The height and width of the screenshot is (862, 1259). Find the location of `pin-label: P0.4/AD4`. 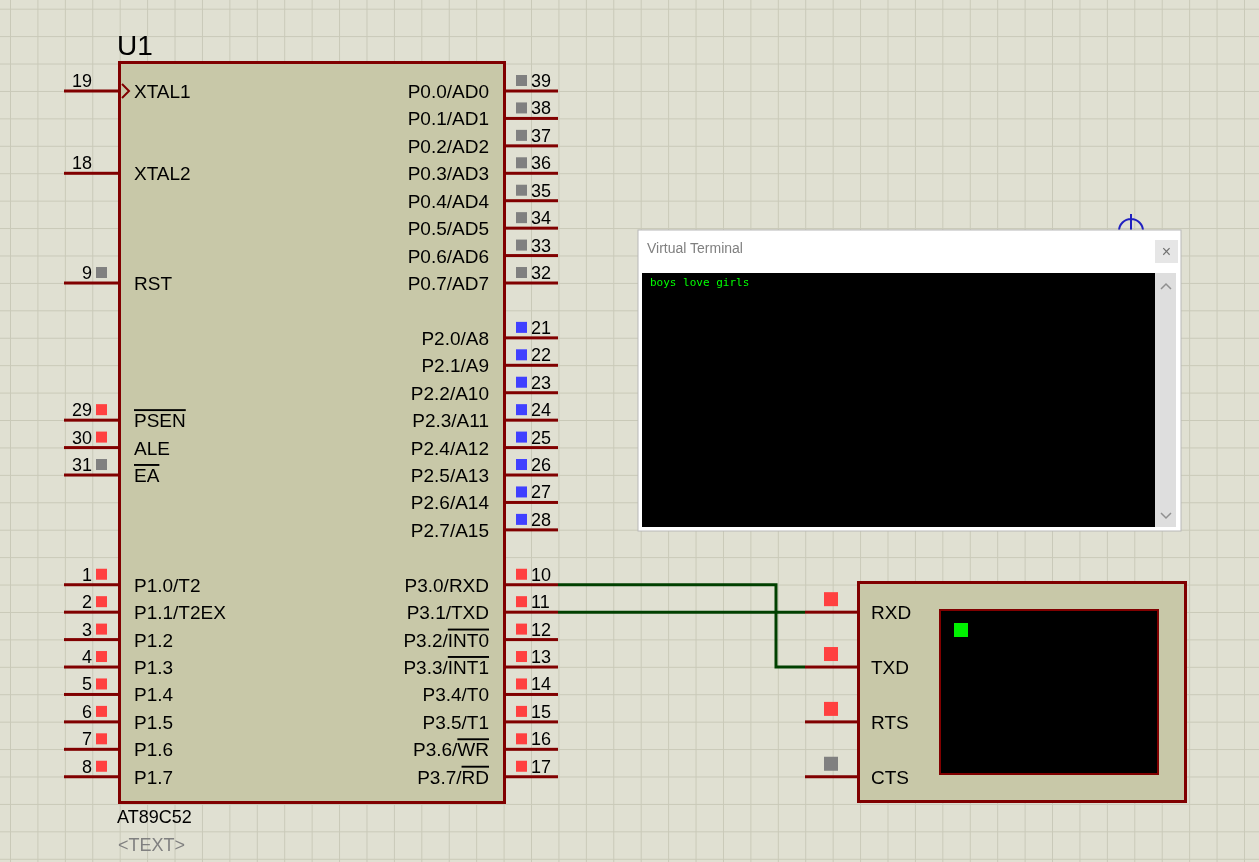

pin-label: P0.4/AD4 is located at coordinates (448, 201).